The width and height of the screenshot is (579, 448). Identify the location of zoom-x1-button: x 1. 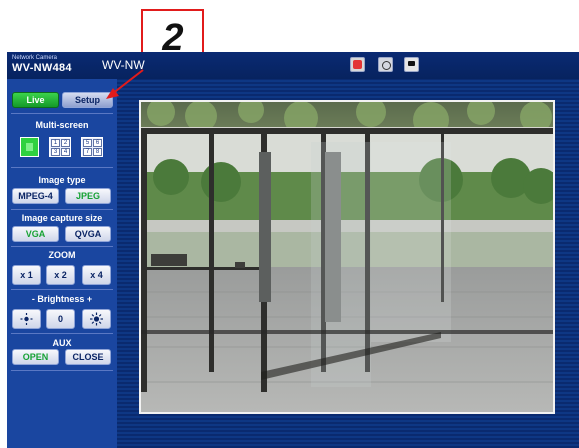
(26, 275).